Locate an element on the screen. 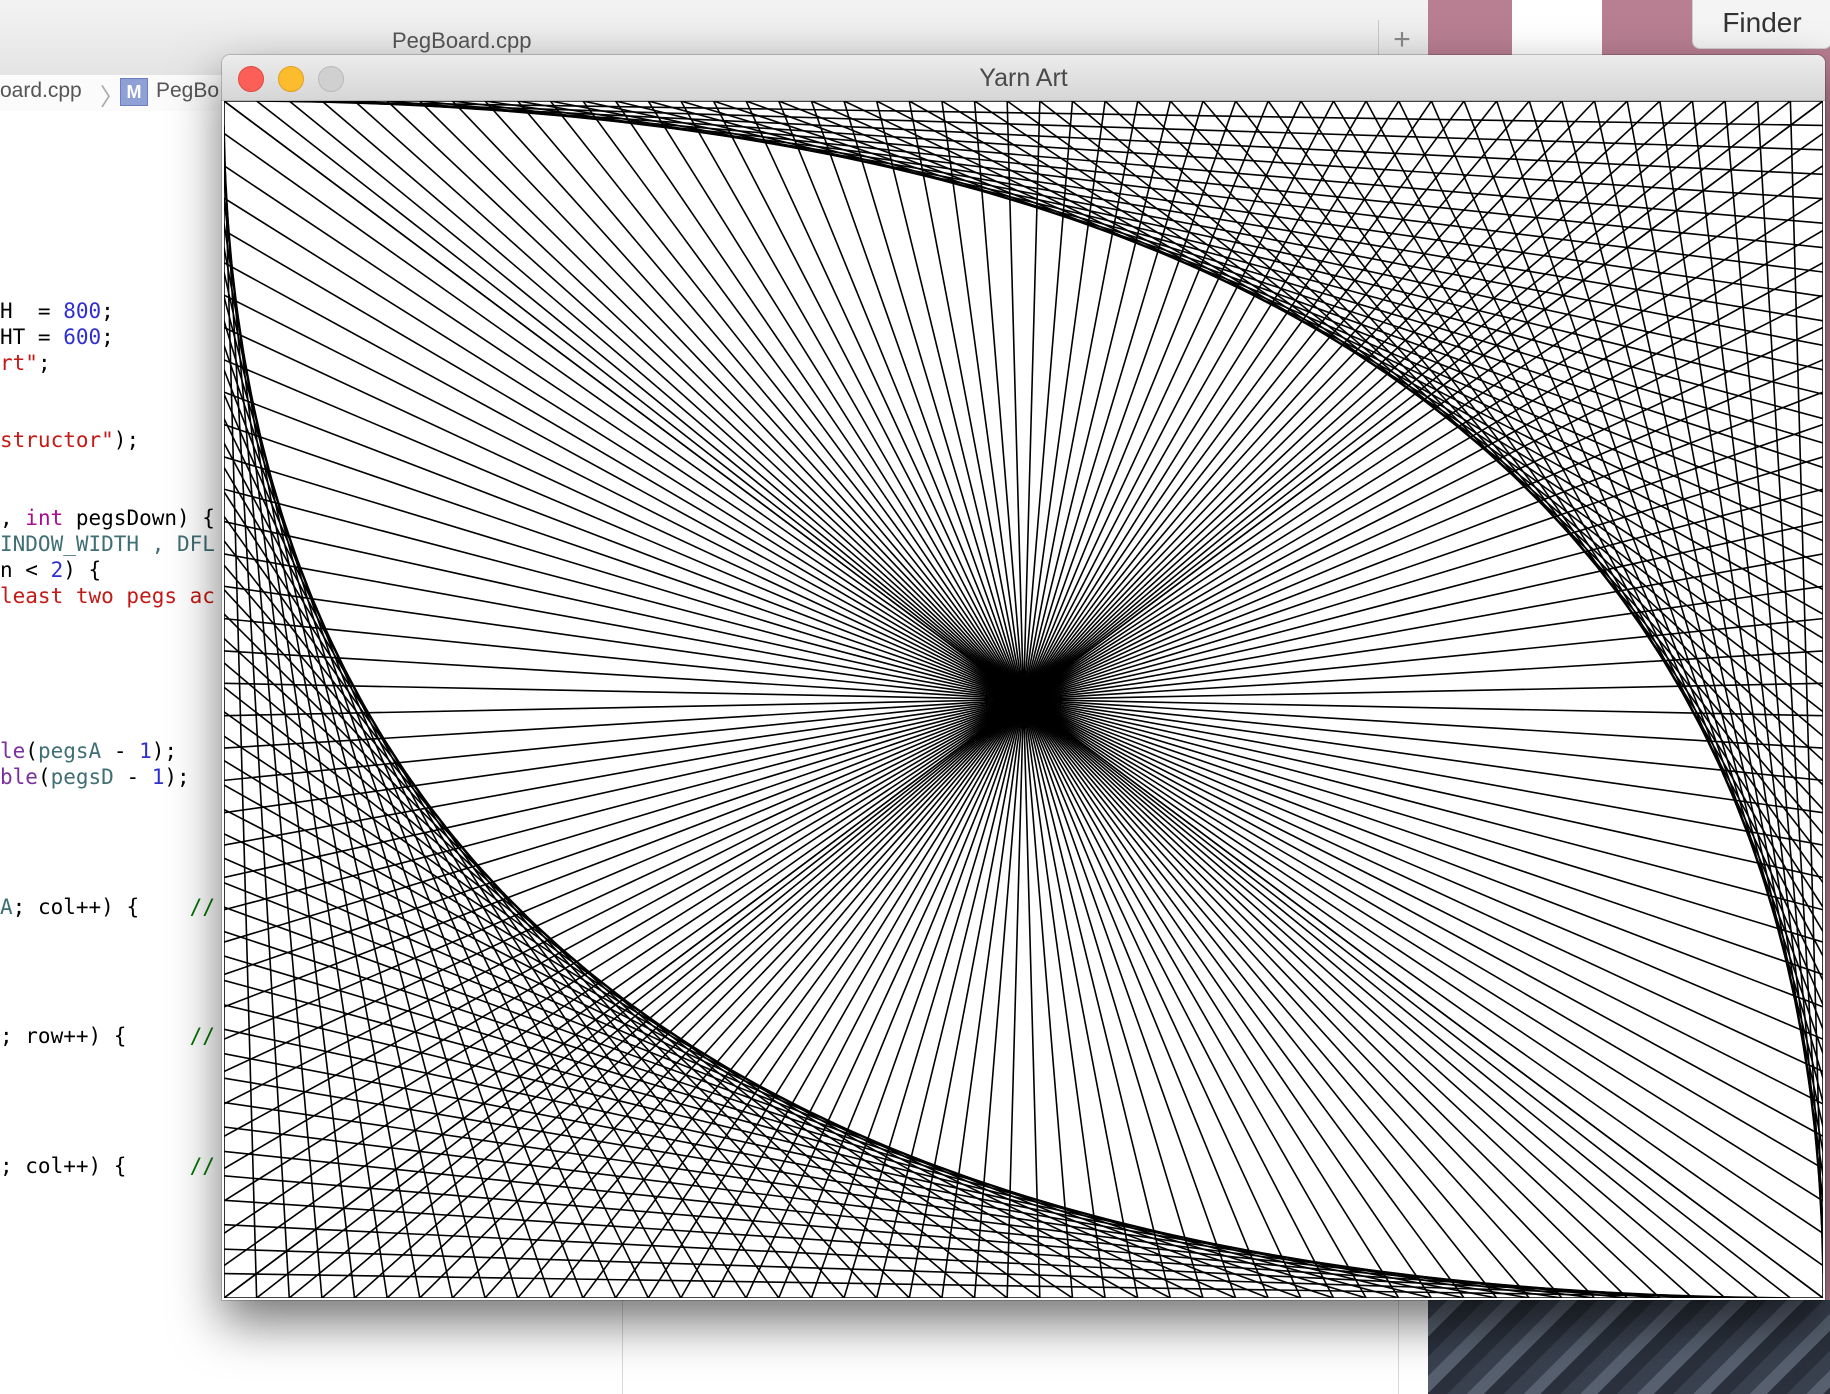 The image size is (1830, 1394). window-titlebar: Yarn Art is located at coordinates (1023, 78).